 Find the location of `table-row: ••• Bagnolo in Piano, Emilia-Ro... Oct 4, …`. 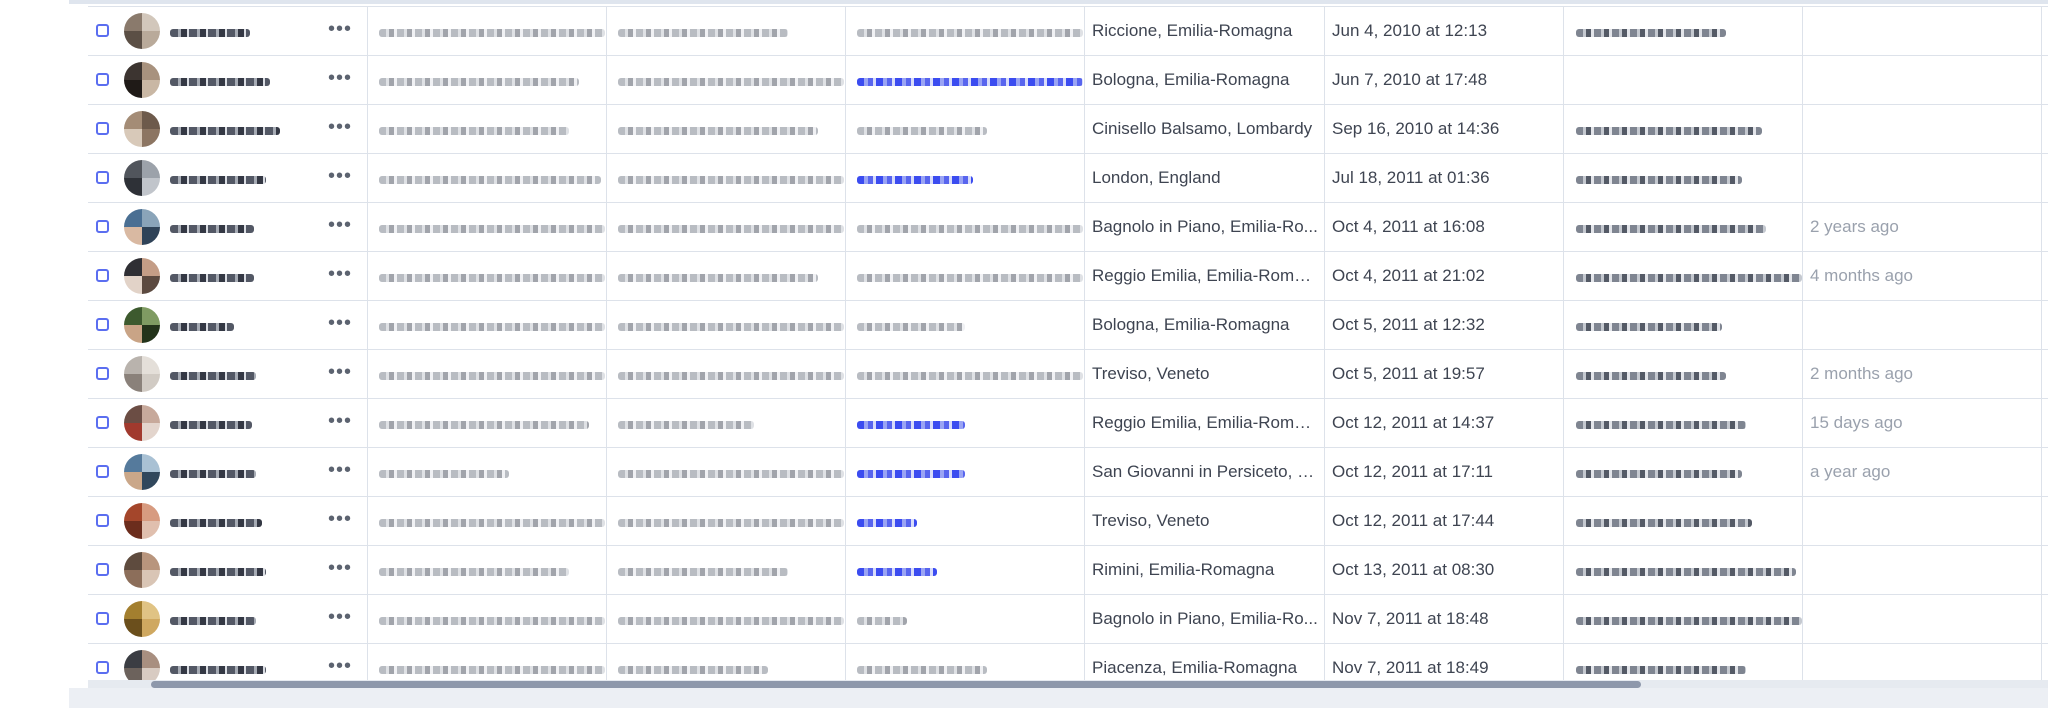

table-row: ••• Bagnolo in Piano, Emilia-Ro... Oct 4, … is located at coordinates (1068, 226).